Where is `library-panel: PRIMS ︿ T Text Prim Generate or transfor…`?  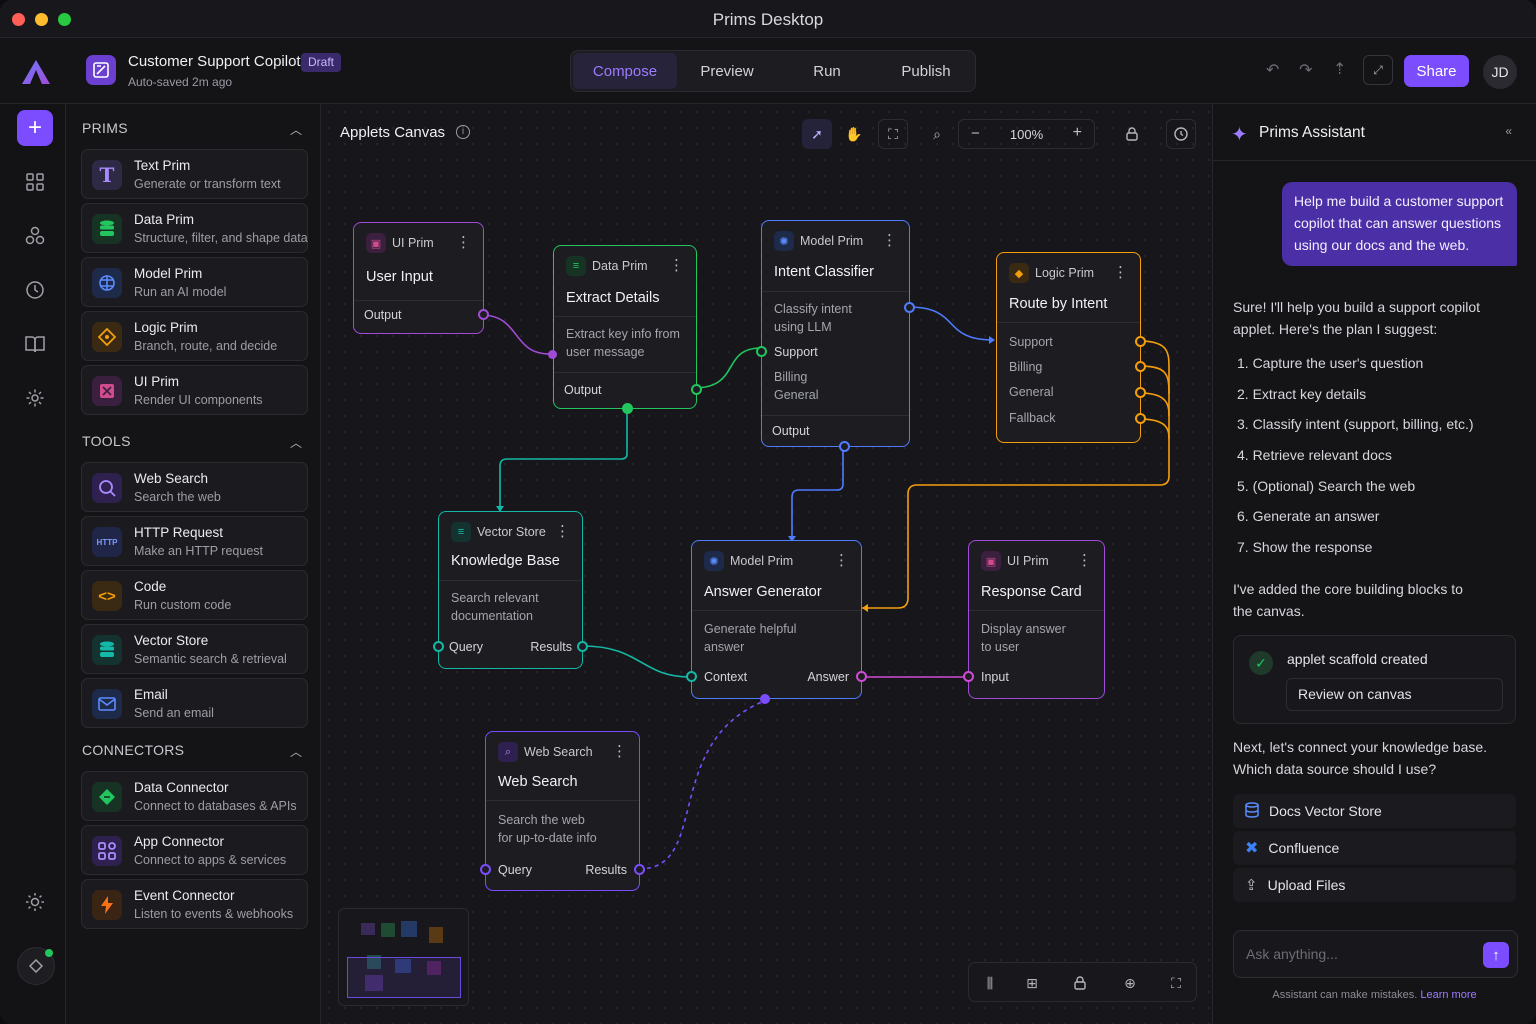
library-panel: PRIMS ︿ T Text Prim Generate or transfor… is located at coordinates (193, 564).